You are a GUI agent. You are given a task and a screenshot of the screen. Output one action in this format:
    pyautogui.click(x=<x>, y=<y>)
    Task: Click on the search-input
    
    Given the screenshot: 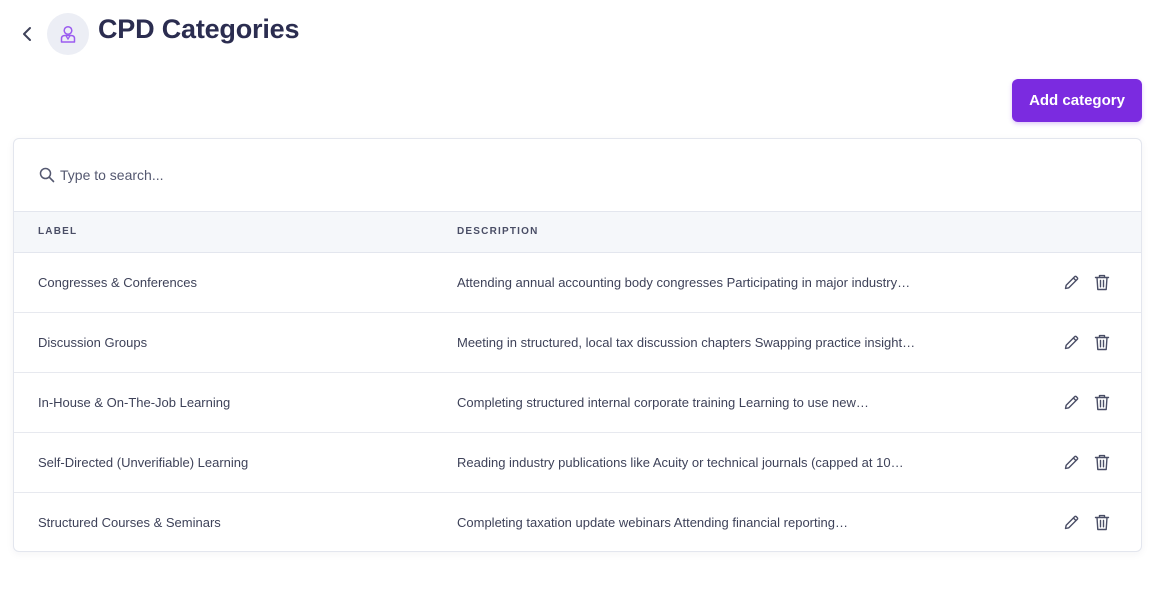 What is the action you would take?
    pyautogui.click(x=360, y=175)
    